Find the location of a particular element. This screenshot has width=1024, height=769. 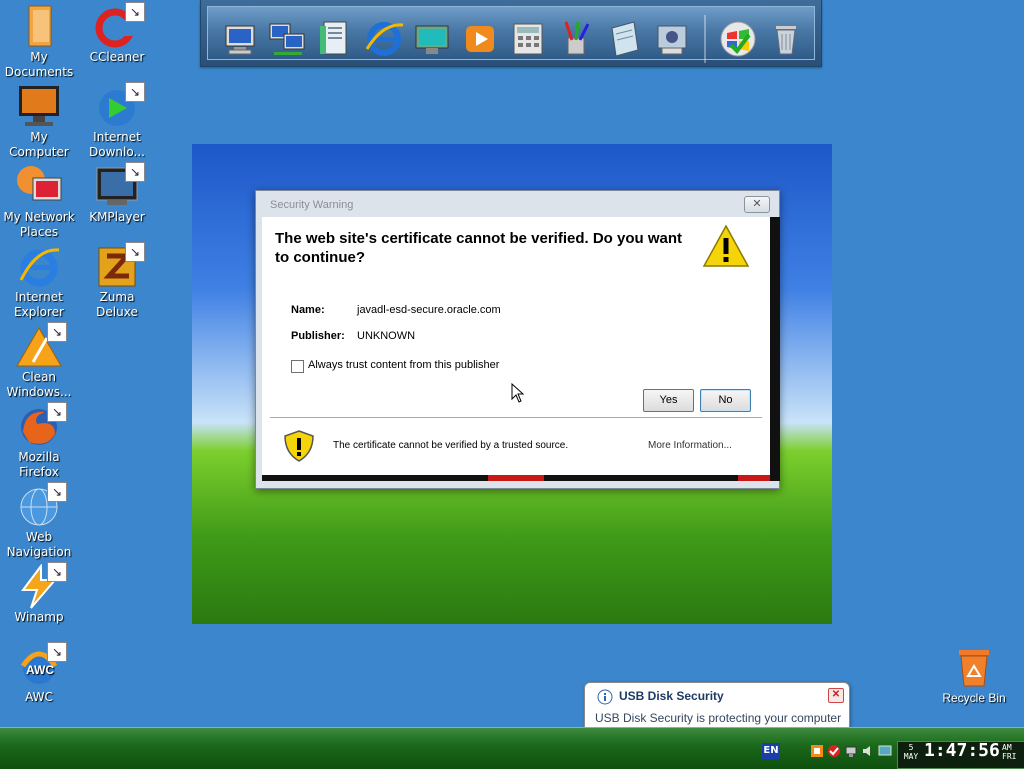

media-player-icon is located at coordinates (480, 39).